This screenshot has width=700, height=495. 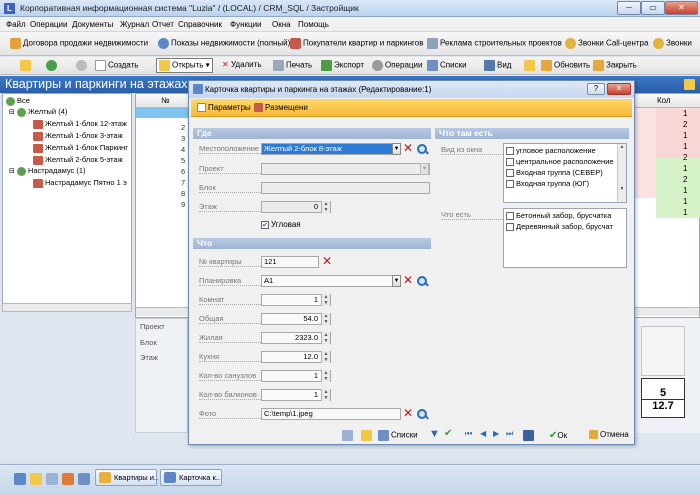 What do you see at coordinates (281, 24) in the screenshot?
I see `menu-windows: Окна` at bounding box center [281, 24].